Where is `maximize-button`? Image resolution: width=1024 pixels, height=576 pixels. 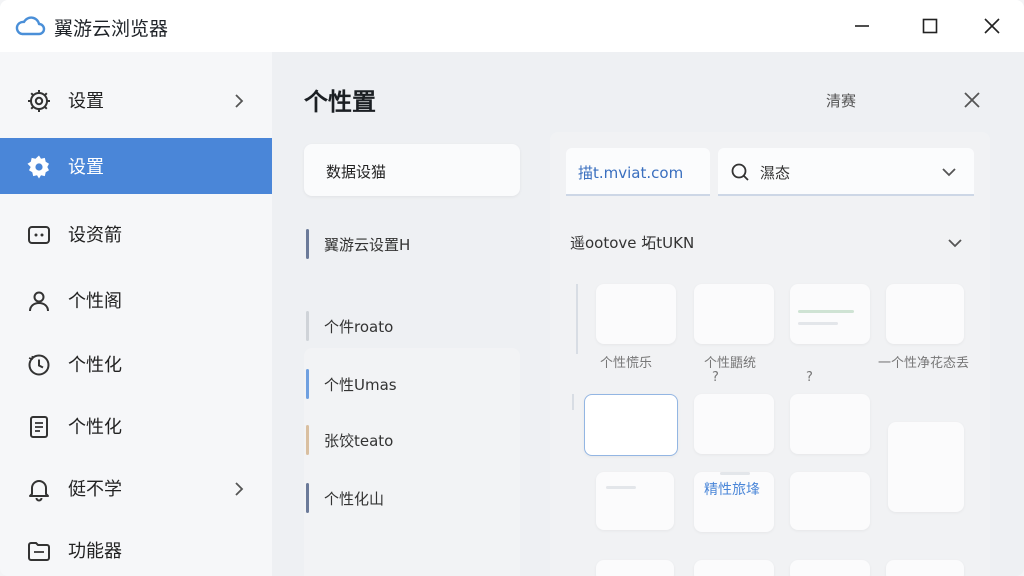
maximize-button is located at coordinates (930, 26).